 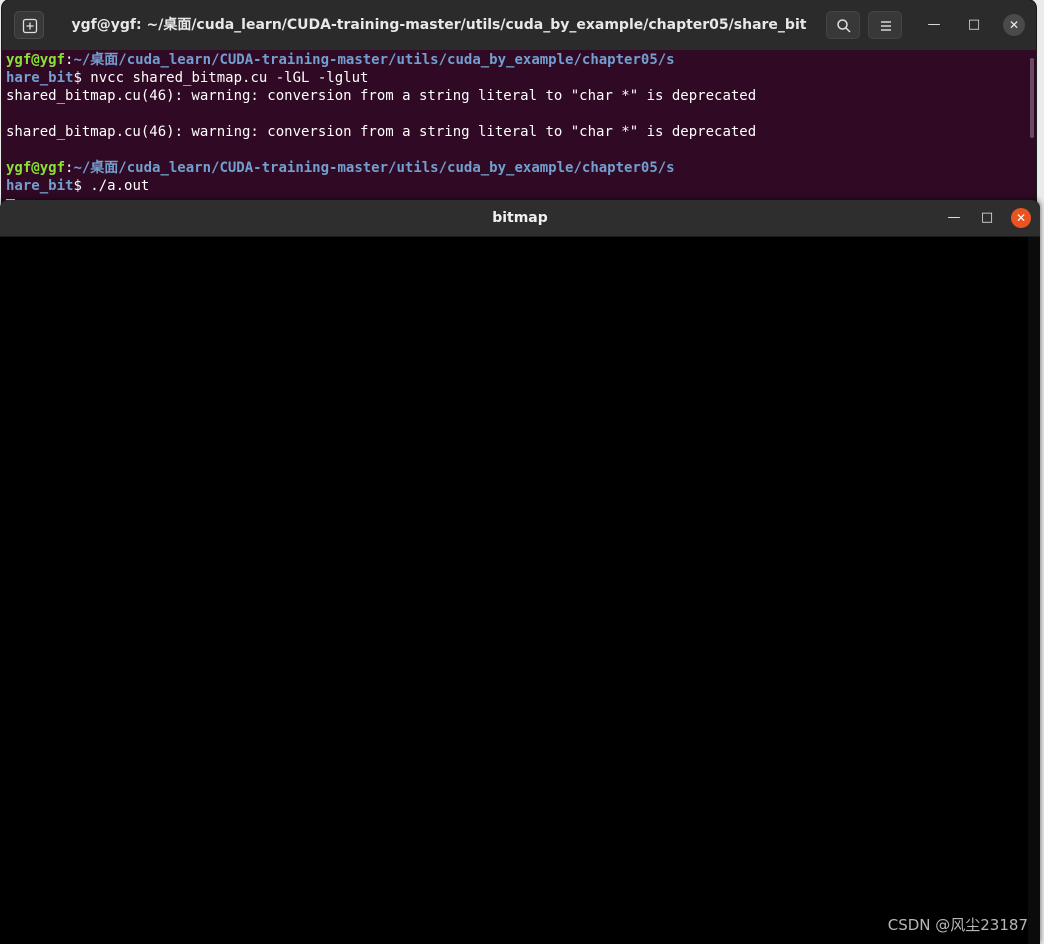 What do you see at coordinates (111, 186) in the screenshot?
I see `terminal-text: $ ./a.out` at bounding box center [111, 186].